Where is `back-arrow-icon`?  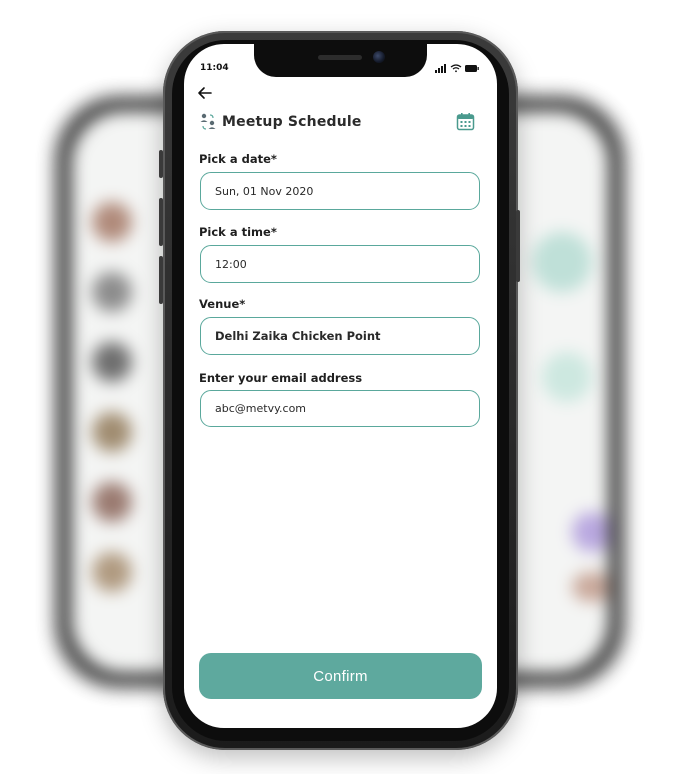
back-arrow-icon is located at coordinates (205, 93).